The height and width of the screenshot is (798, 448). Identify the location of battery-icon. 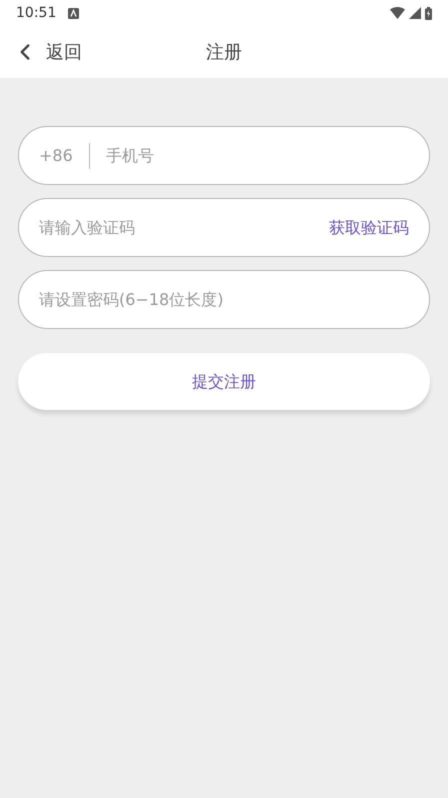
(428, 13).